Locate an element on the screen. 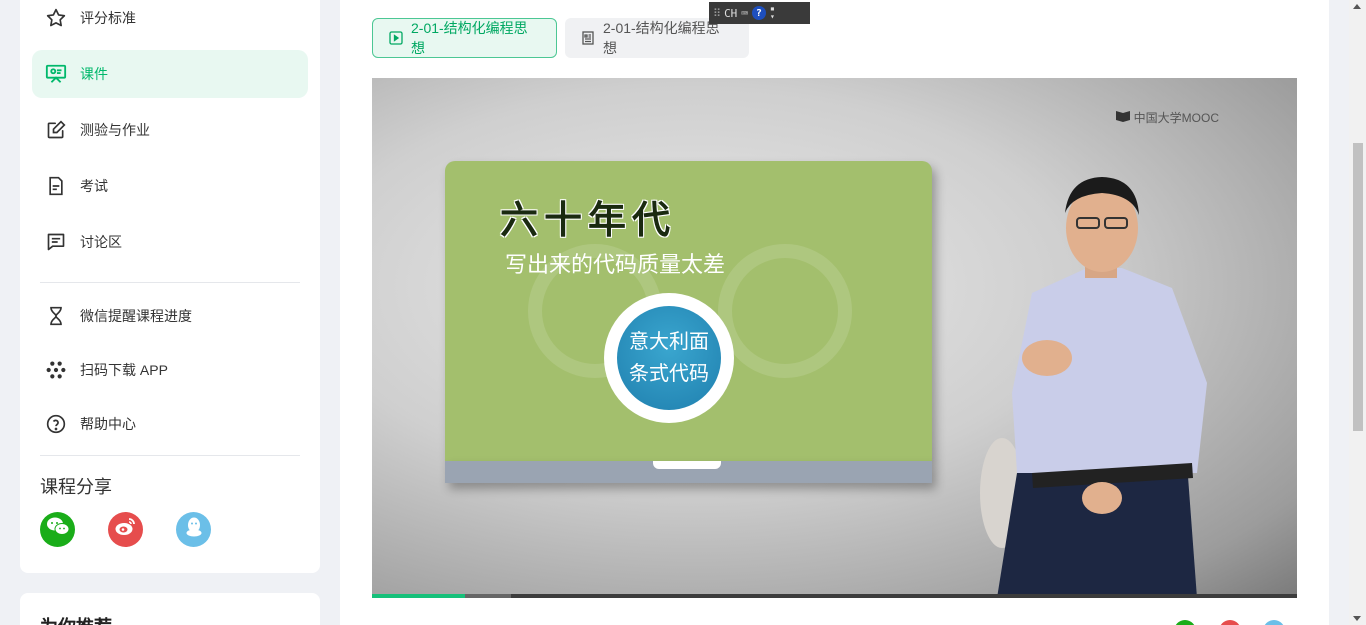 The height and width of the screenshot is (625, 1366). presentation-icon is located at coordinates (56, 74).